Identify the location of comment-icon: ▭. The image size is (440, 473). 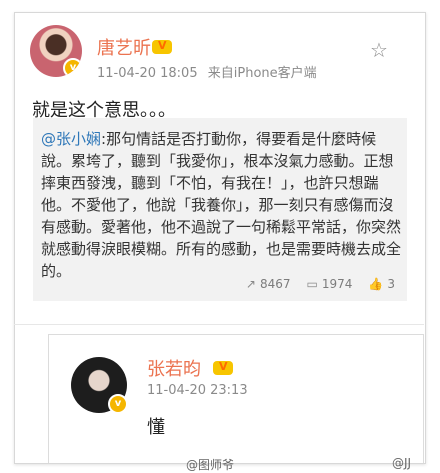
(312, 284).